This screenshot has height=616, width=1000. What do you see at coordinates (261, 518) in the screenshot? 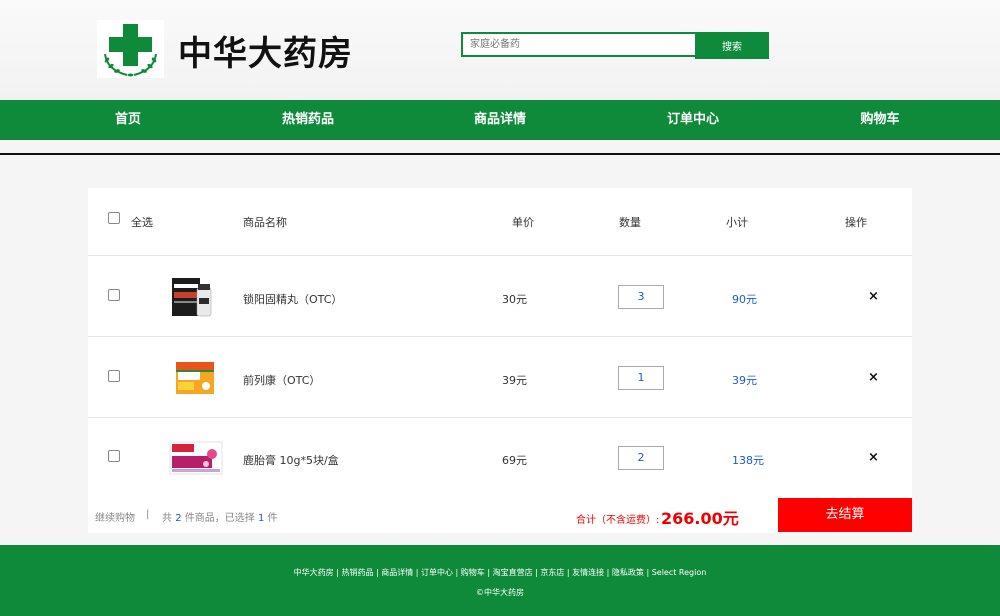
I see `selected-item-count: 1` at bounding box center [261, 518].